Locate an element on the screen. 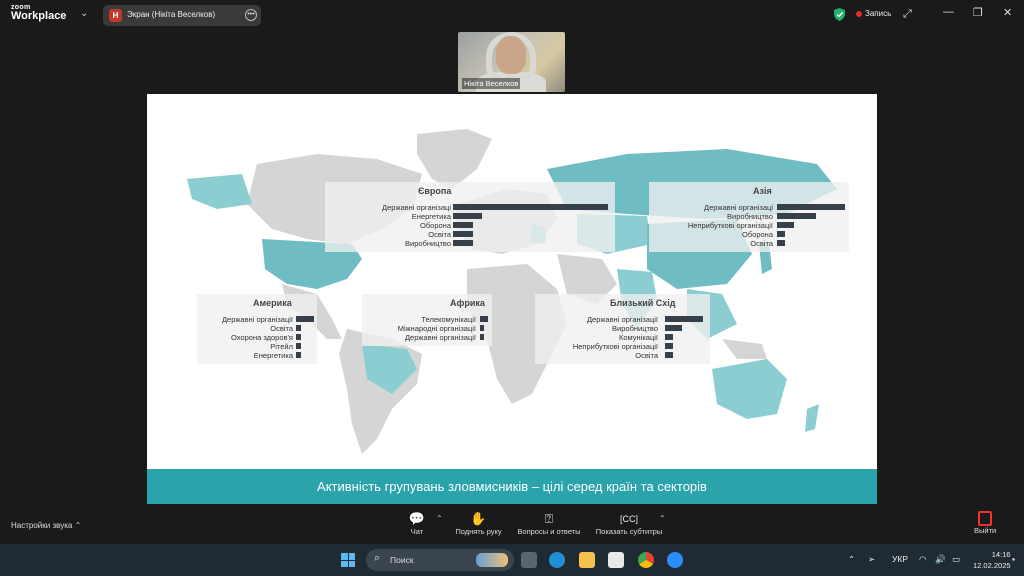 The height and width of the screenshot is (576, 1024). shared-screen-tab: Н Экран (Нікіта Веселков) ••• is located at coordinates (182, 15).